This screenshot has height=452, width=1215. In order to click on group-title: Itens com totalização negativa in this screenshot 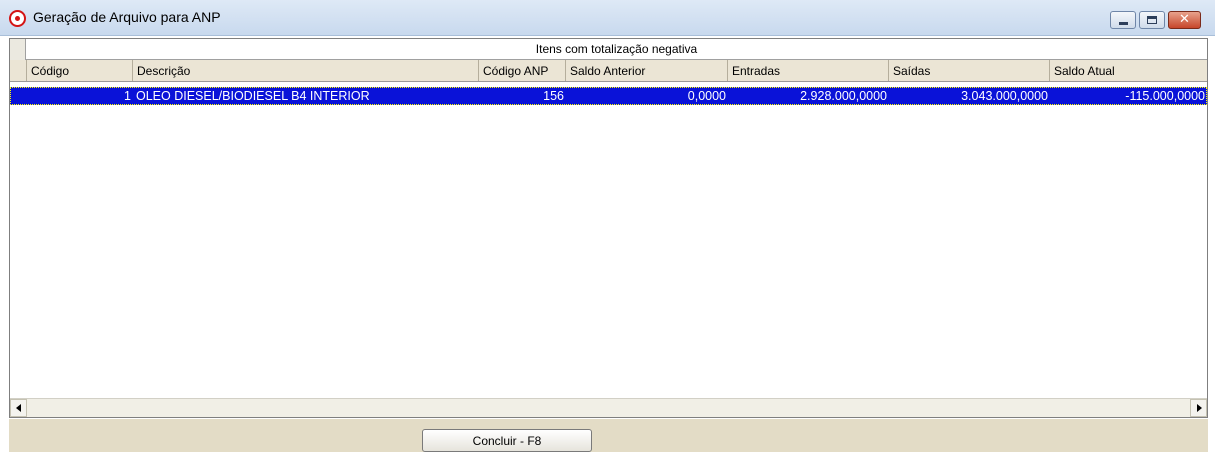, I will do `click(616, 49)`.